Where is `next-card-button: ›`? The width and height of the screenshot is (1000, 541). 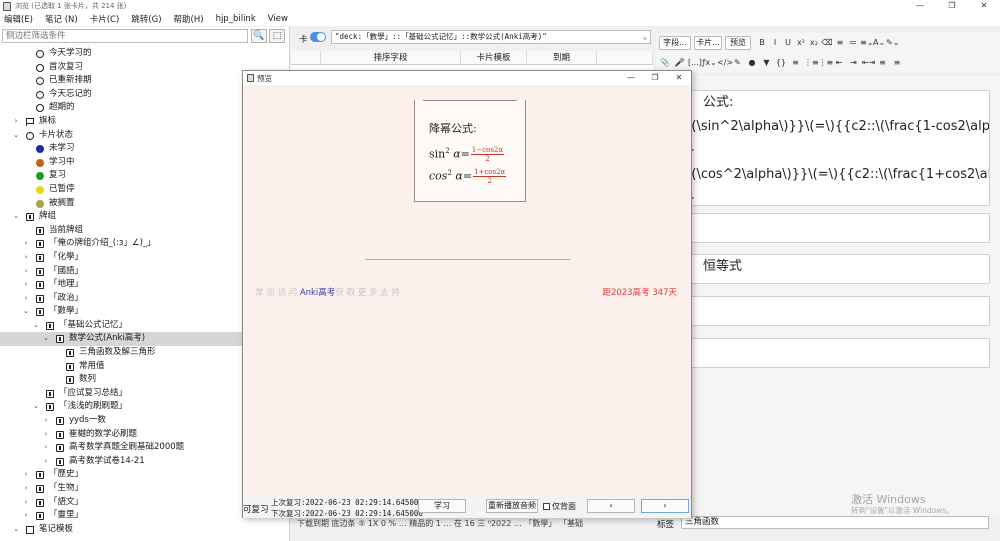 next-card-button: › is located at coordinates (665, 506).